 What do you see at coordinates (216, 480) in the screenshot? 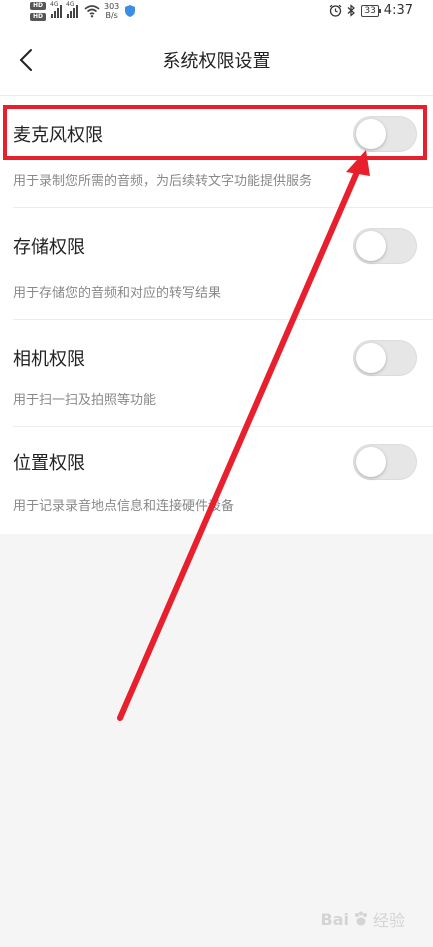
I see `permission-item-location: 位置权限 用于记录录音地点信息和连接硬件设备` at bounding box center [216, 480].